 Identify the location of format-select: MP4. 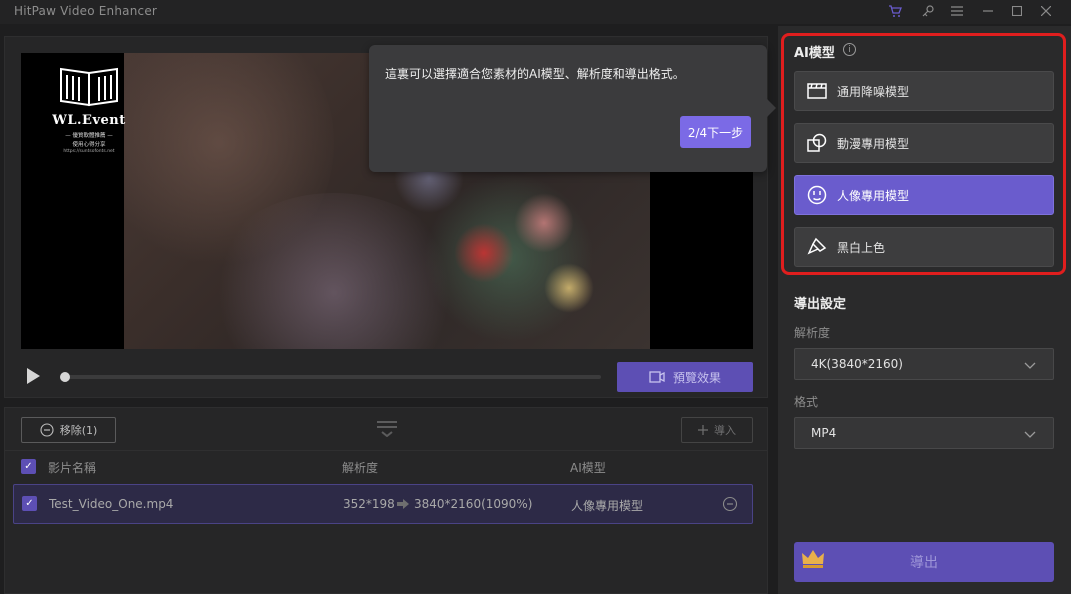
(924, 433).